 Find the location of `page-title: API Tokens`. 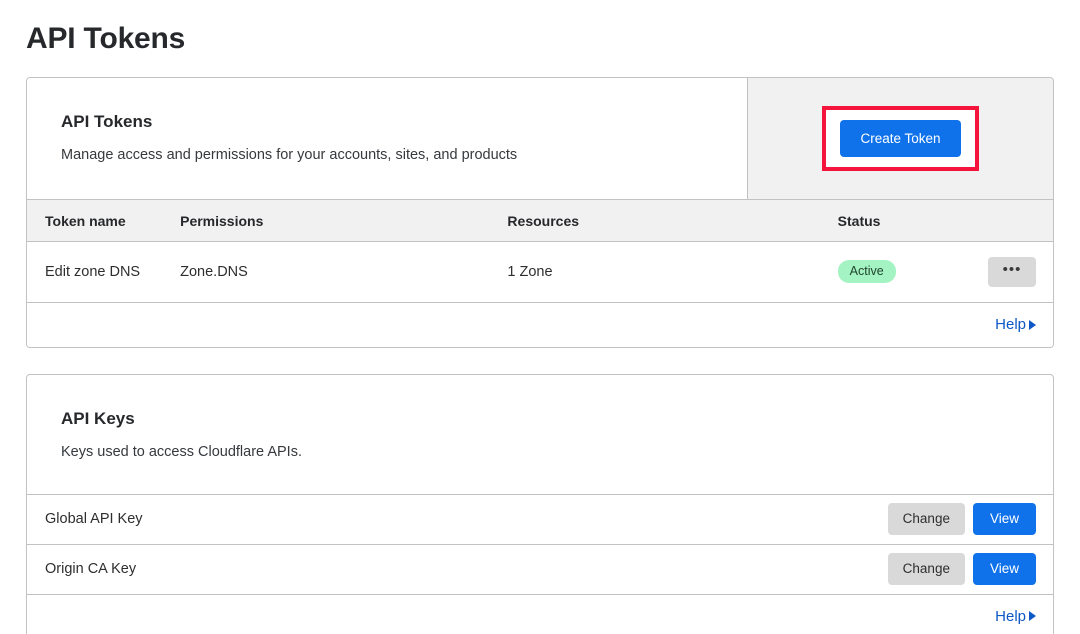

page-title: API Tokens is located at coordinates (106, 38).